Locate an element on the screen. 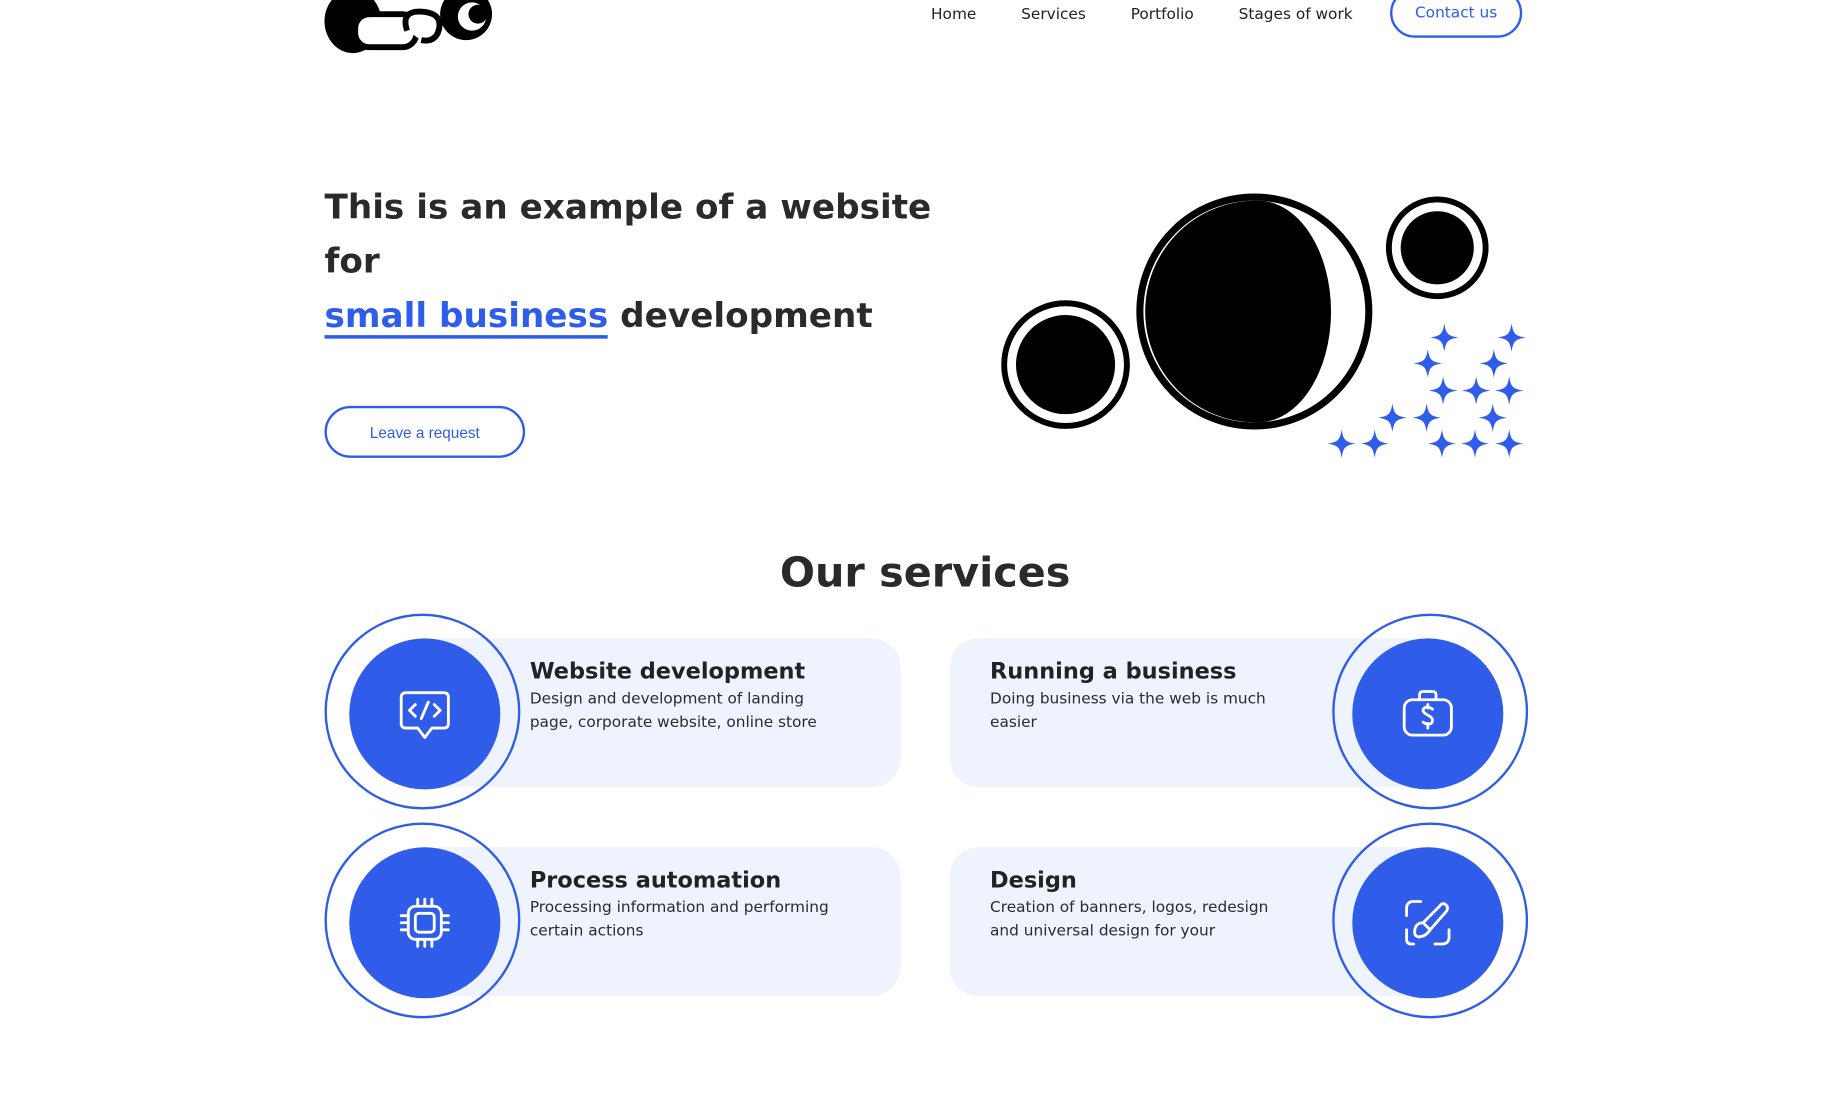  planet-left is located at coordinates (1065, 364).